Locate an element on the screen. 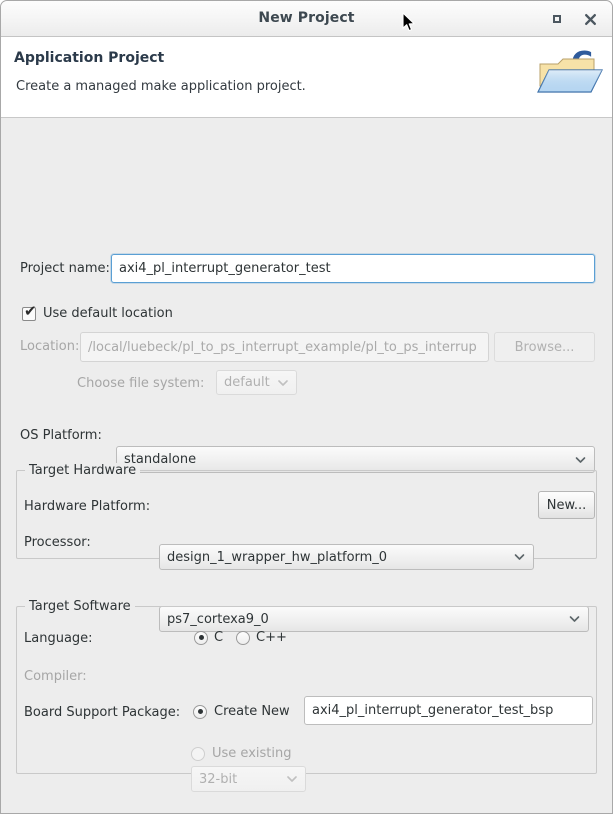 The height and width of the screenshot is (814, 613). page-title: Application Project is located at coordinates (89, 58).